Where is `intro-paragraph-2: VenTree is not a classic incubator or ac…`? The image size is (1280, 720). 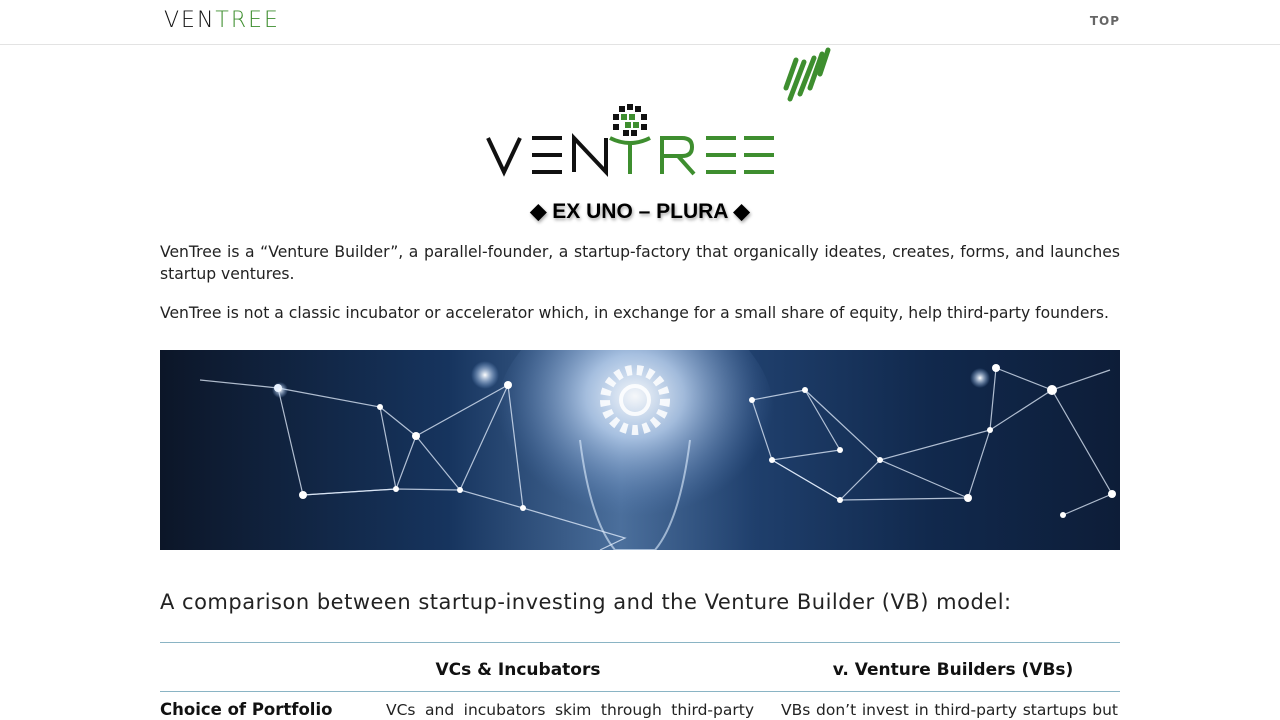
intro-paragraph-2: VenTree is not a classic incubator or ac… is located at coordinates (634, 313).